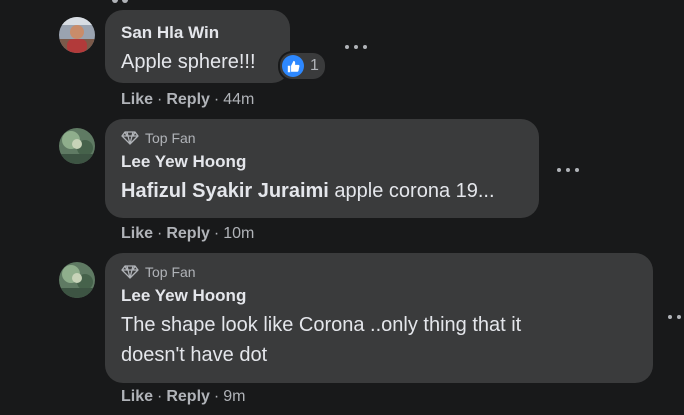 This screenshot has height=415, width=684. What do you see at coordinates (238, 99) in the screenshot?
I see `timestamp: 44m` at bounding box center [238, 99].